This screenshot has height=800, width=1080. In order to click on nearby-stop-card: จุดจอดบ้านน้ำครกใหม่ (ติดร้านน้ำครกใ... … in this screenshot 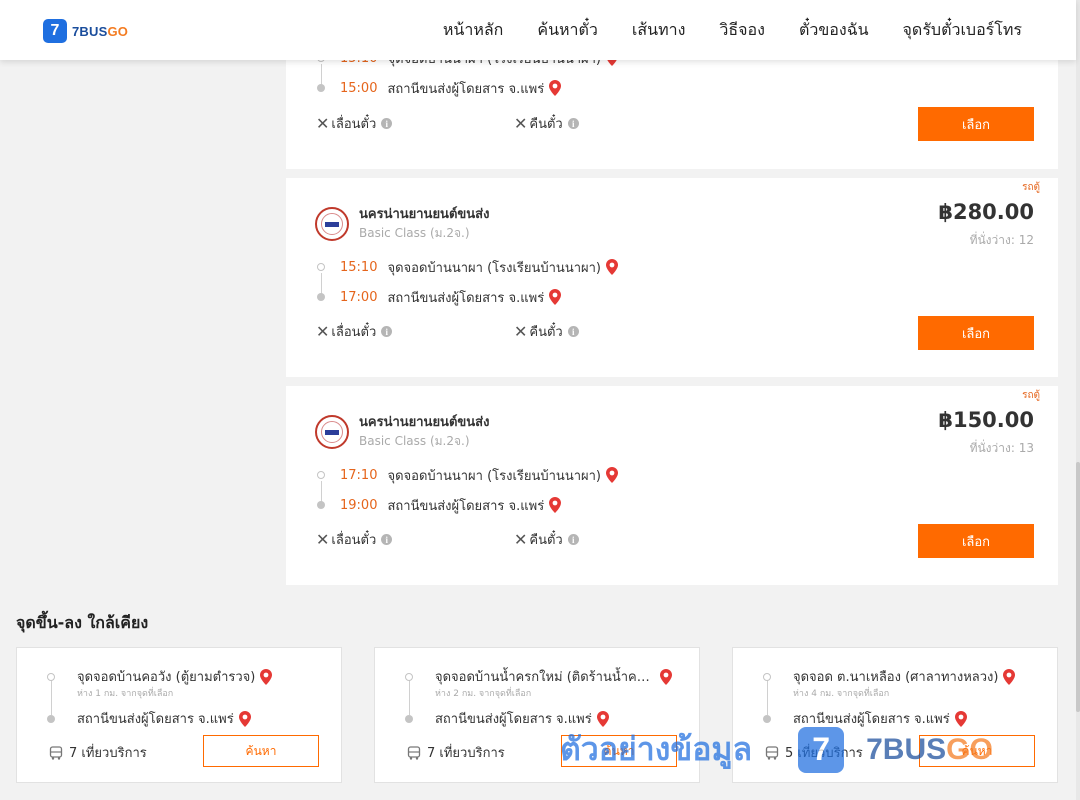, I will do `click(537, 715)`.